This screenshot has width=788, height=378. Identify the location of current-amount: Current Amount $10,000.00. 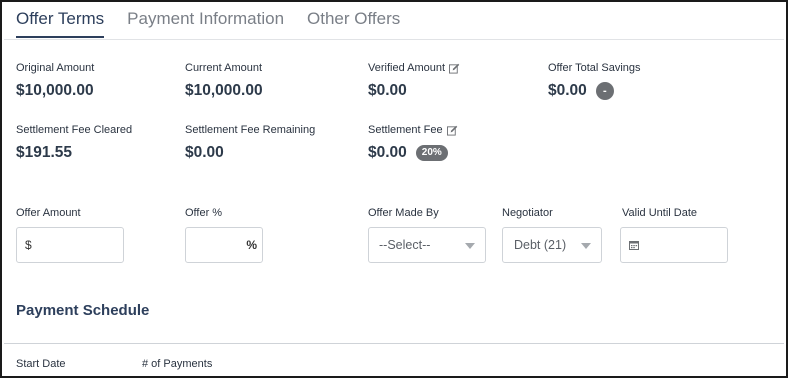
(224, 81).